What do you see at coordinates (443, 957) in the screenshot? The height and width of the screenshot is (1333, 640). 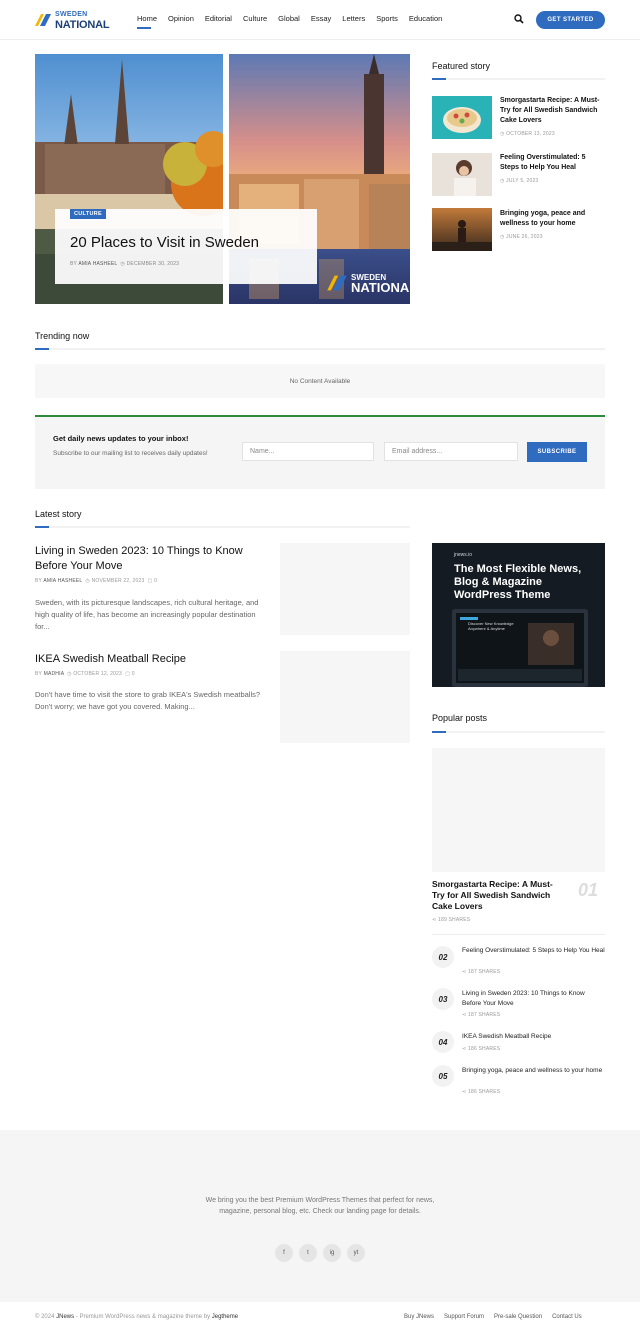 I see `popular-rank-2: 02` at bounding box center [443, 957].